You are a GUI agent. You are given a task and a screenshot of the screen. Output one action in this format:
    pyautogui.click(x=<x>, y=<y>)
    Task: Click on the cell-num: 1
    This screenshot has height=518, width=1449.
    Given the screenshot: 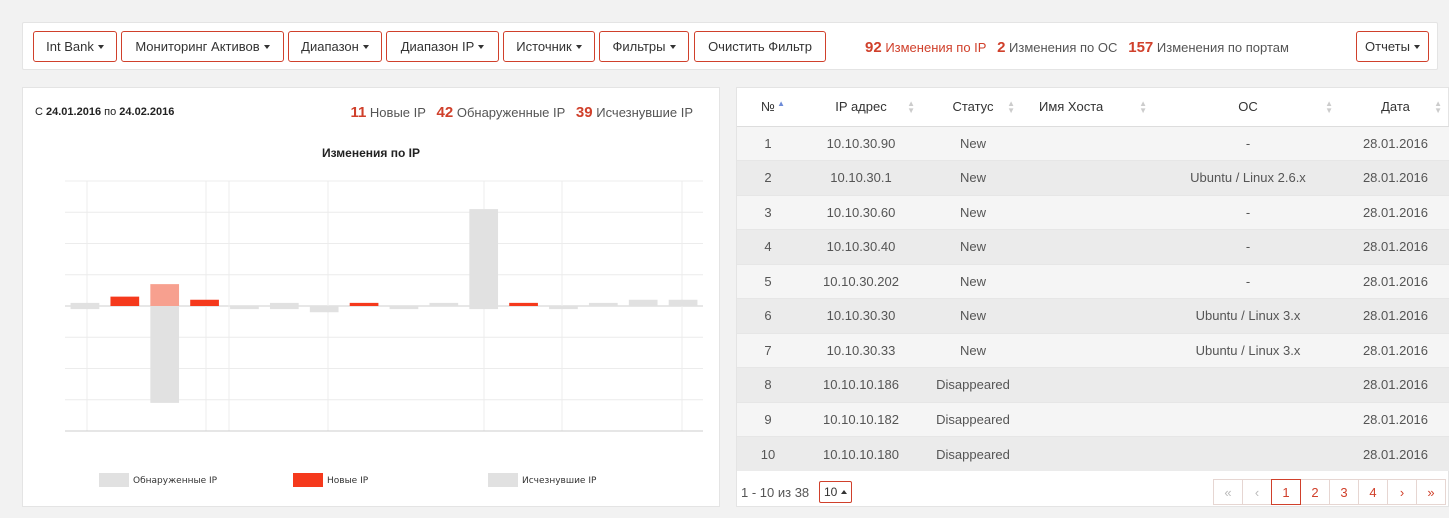 What is the action you would take?
    pyautogui.click(x=768, y=143)
    